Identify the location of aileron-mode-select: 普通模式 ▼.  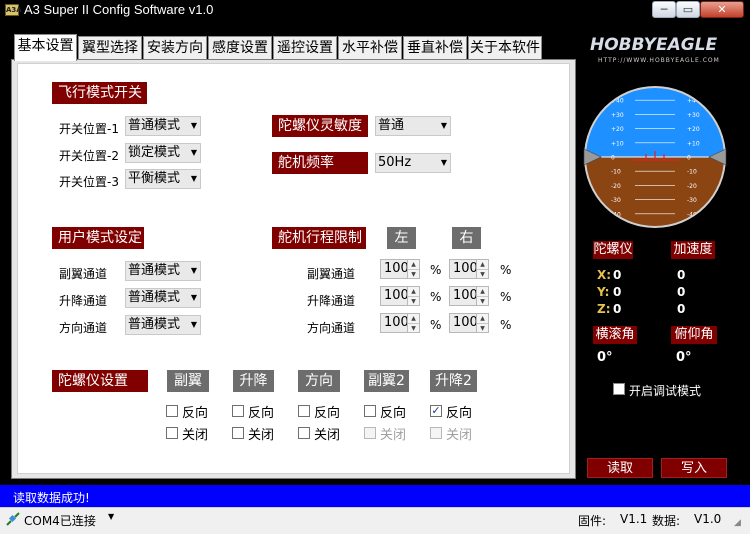
(163, 271).